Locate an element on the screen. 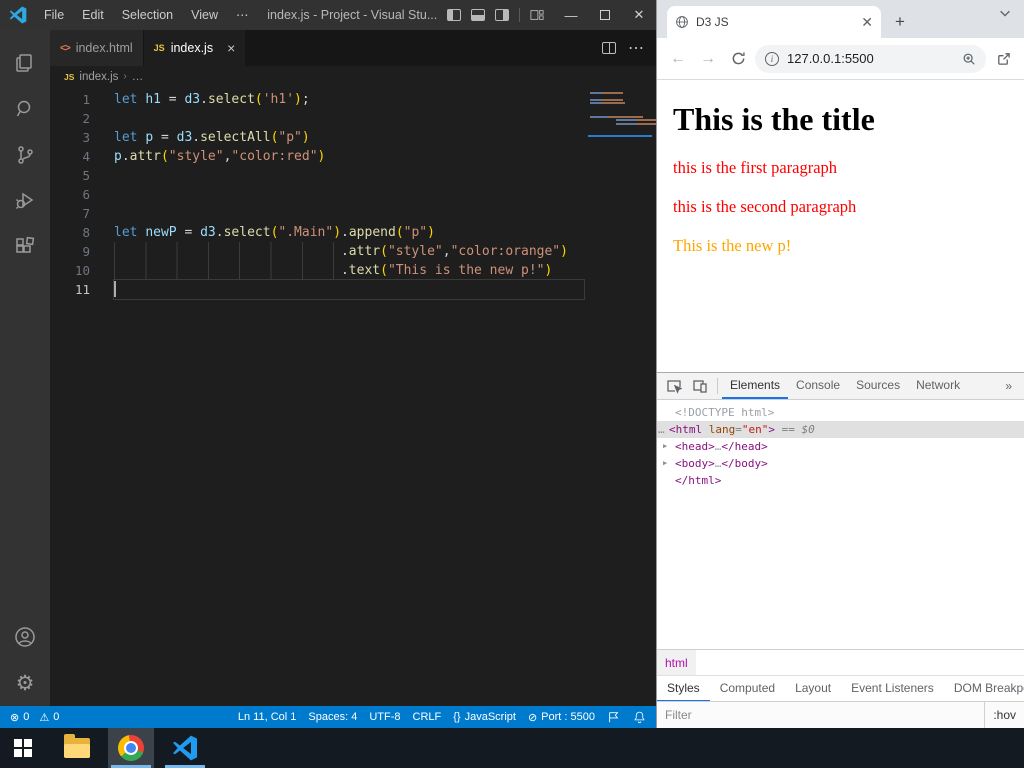  zoom-icon is located at coordinates (969, 59).